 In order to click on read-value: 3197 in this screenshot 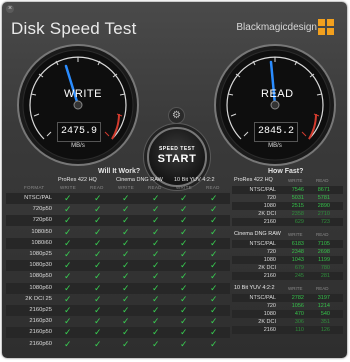, I will do `click(323, 298)`.